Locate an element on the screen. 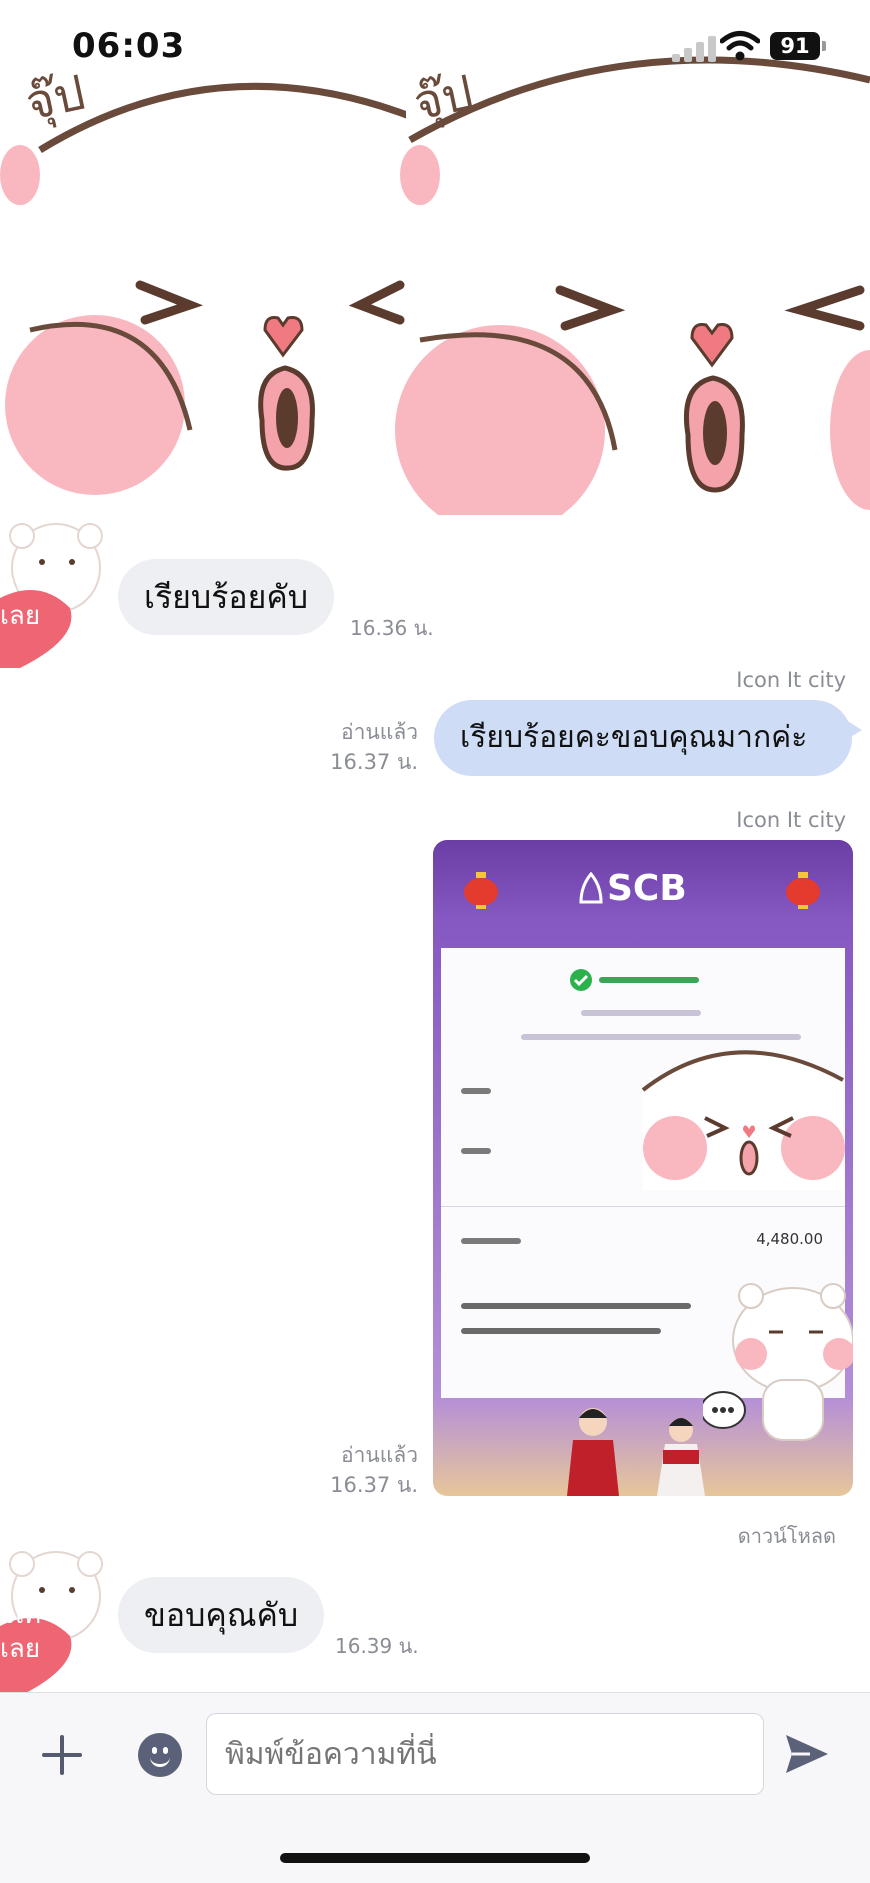 Image resolution: width=870 pixels, height=1883 pixels. battery-indicator: 91 is located at coordinates (798, 46).